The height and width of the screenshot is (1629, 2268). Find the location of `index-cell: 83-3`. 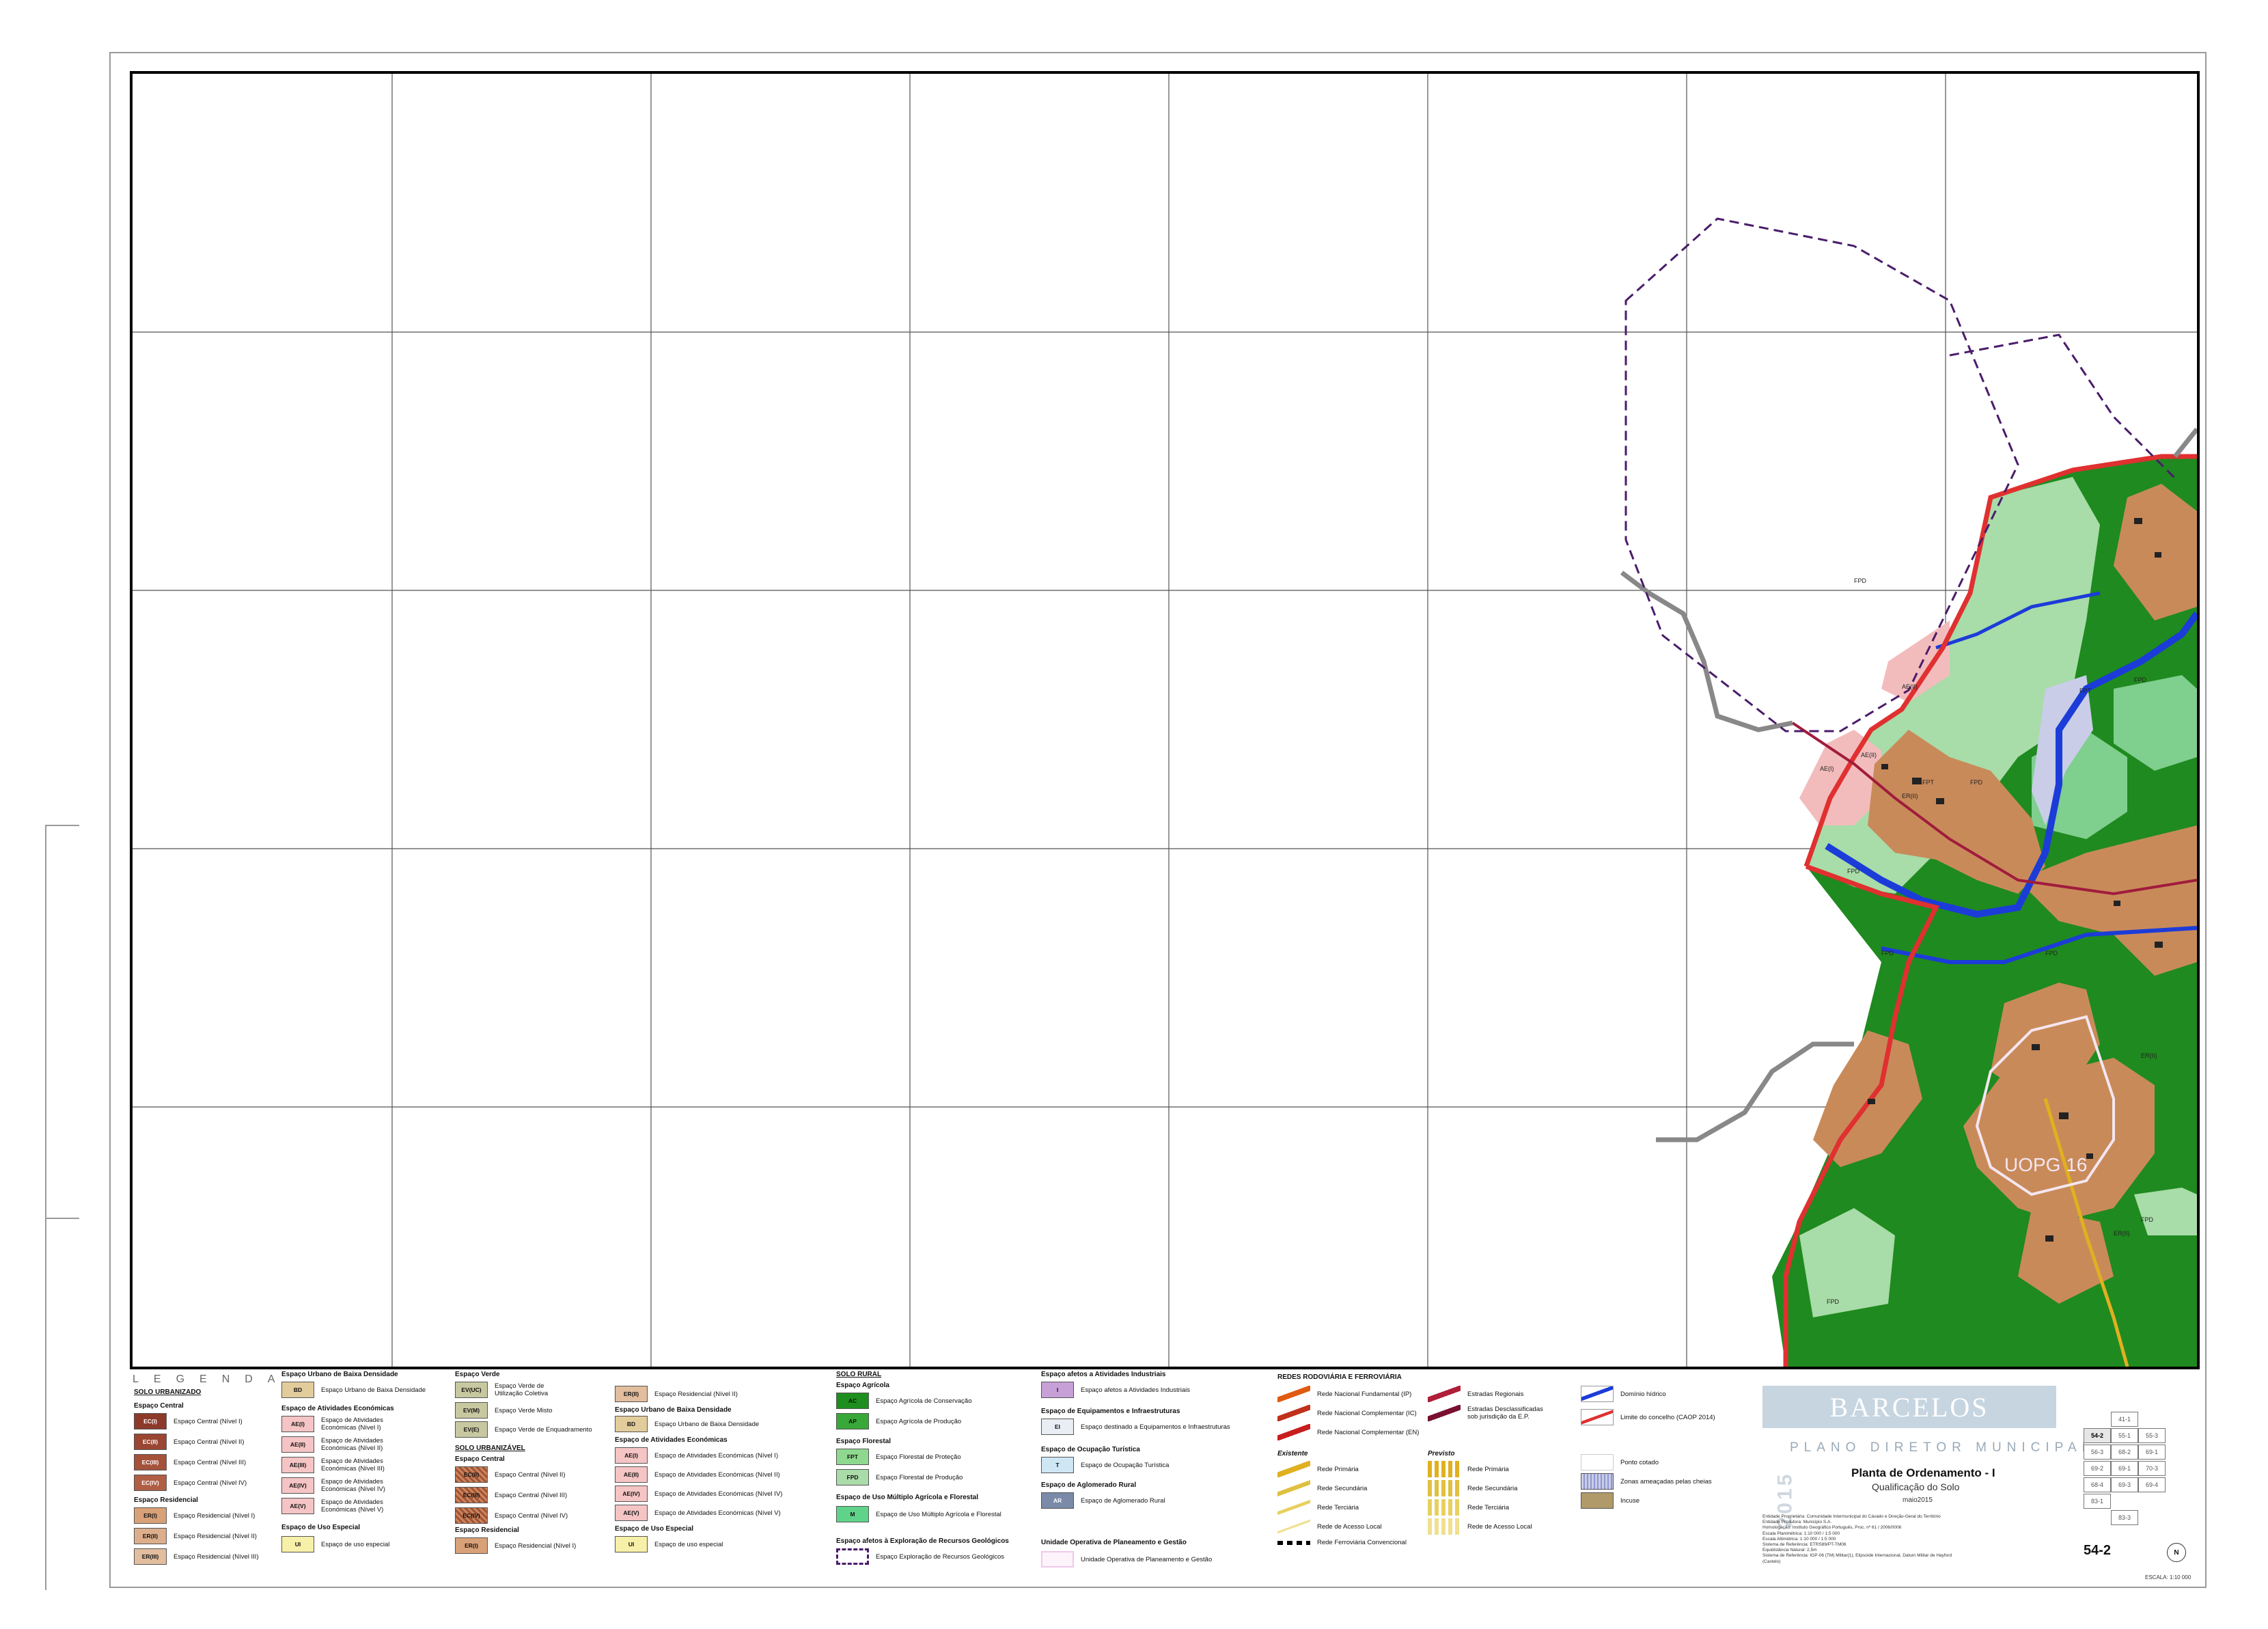

index-cell: 83-3 is located at coordinates (2124, 1517).